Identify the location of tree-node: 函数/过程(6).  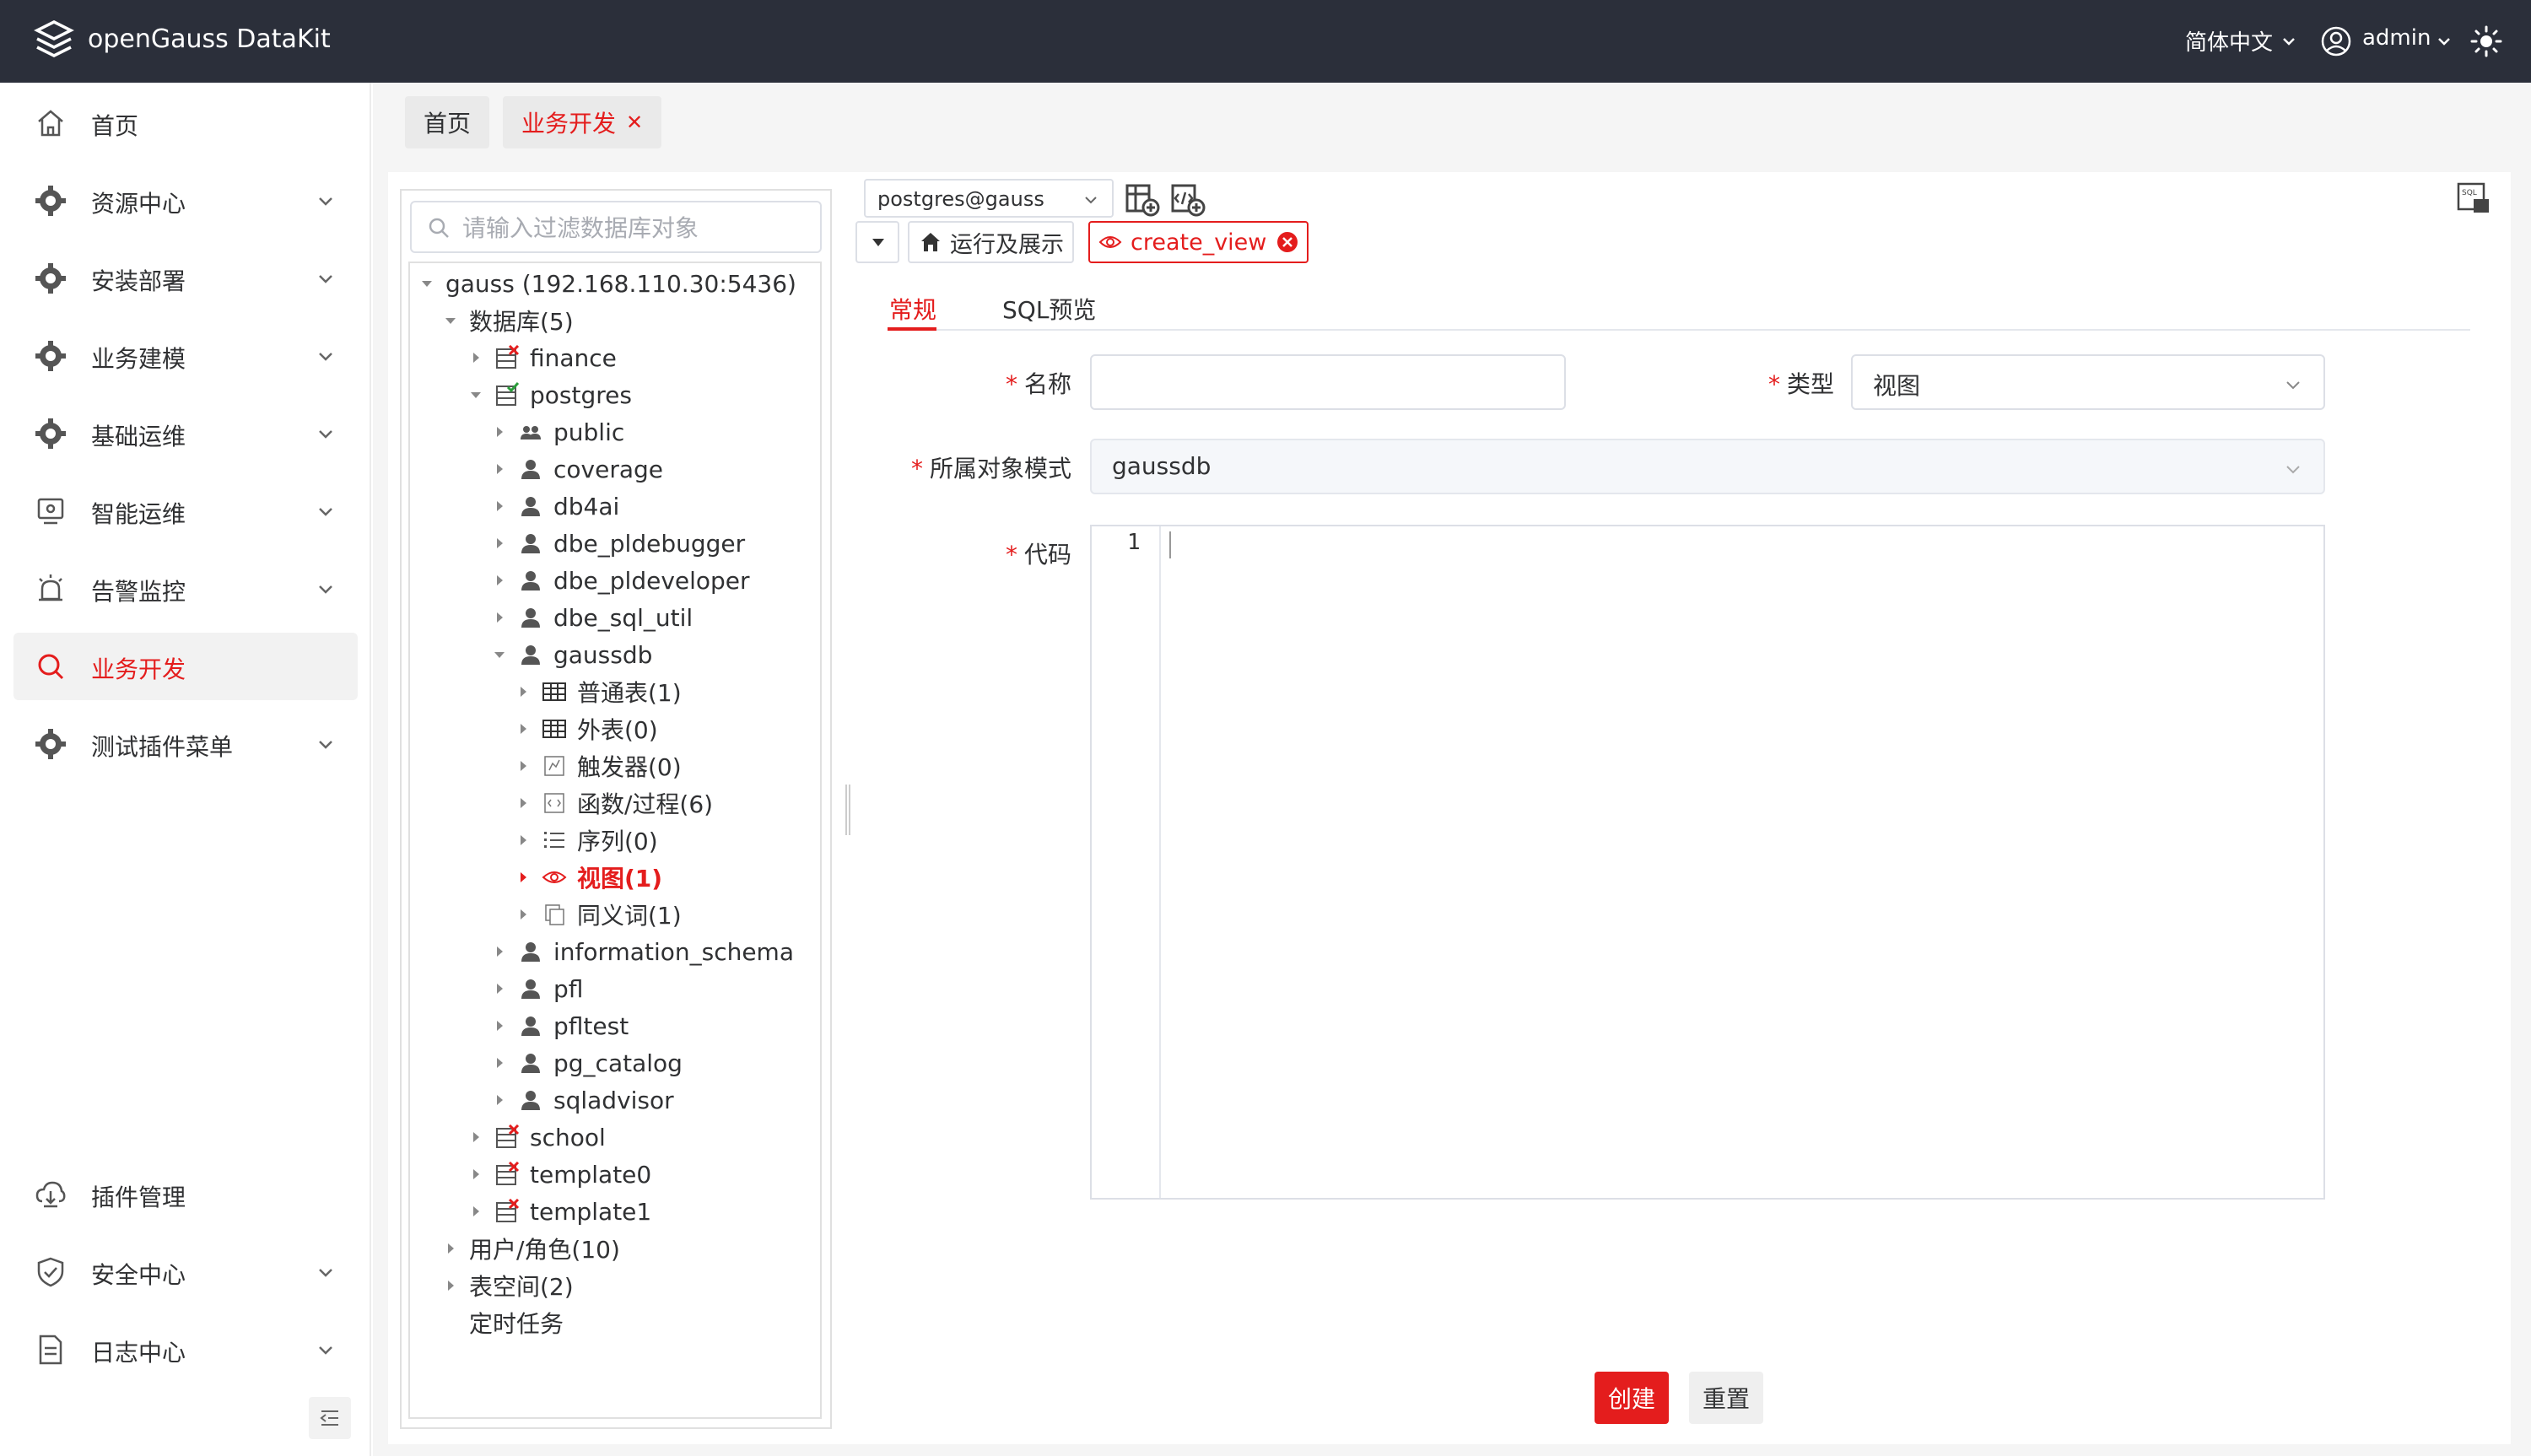
(613, 803).